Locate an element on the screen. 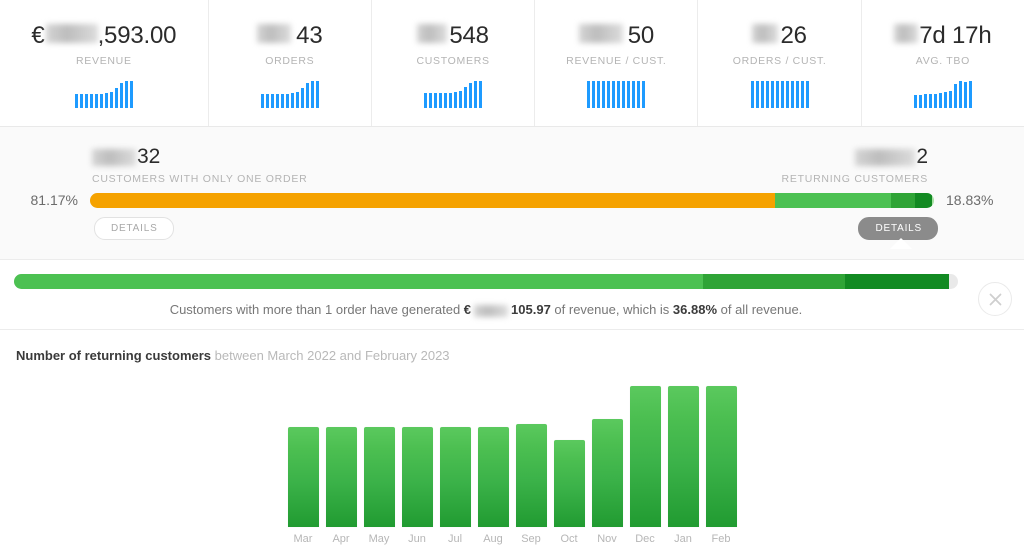 This screenshot has width=1024, height=550. x-tick-label: Jun is located at coordinates (417, 539).